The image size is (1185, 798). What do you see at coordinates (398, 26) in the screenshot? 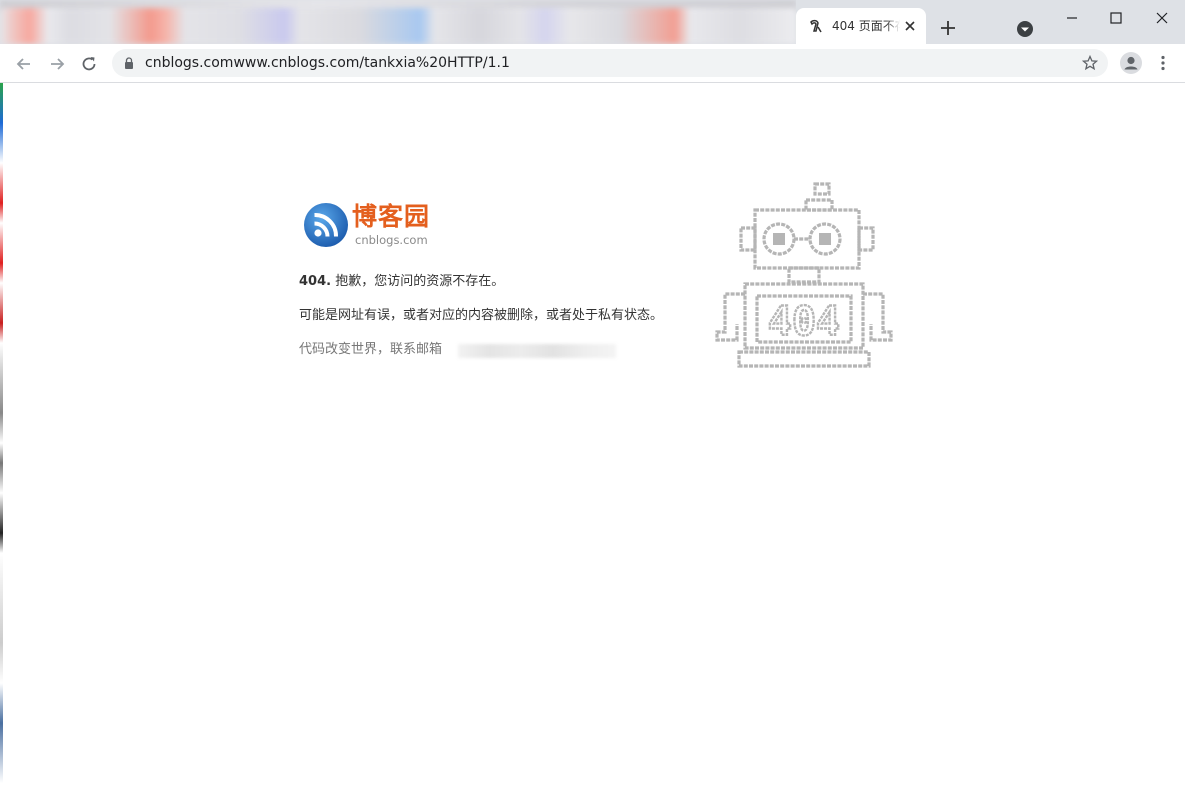
I see `blur-block` at bounding box center [398, 26].